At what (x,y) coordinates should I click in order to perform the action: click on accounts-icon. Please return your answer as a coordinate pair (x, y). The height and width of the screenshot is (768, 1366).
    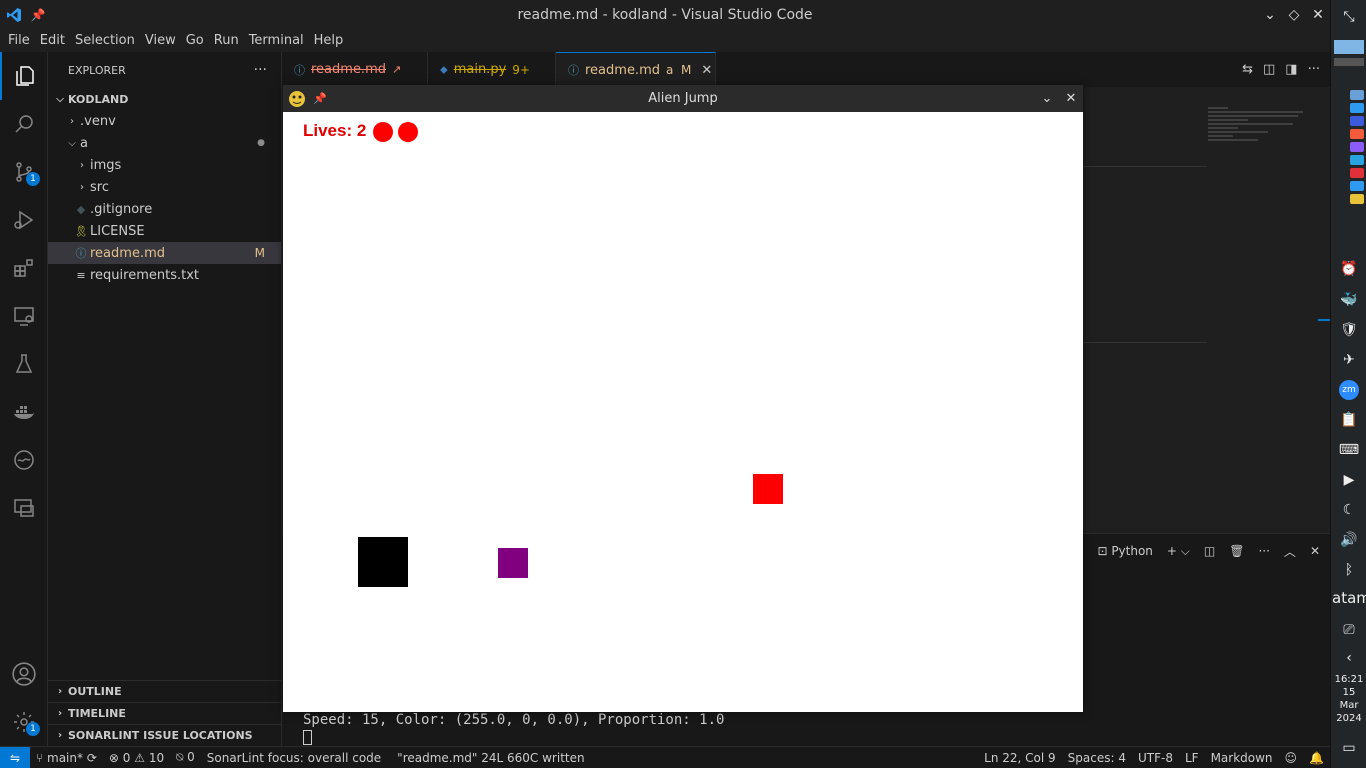
    Looking at the image, I should click on (24, 674).